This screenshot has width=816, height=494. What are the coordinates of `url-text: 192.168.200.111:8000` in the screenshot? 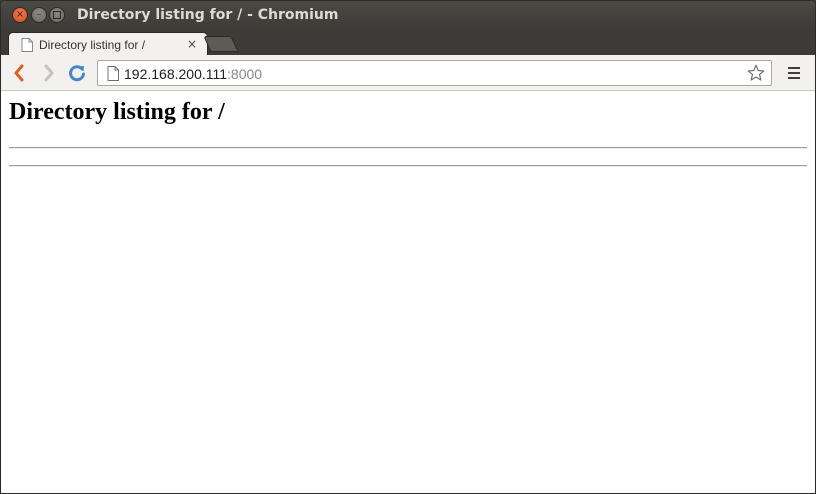 It's located at (193, 74).